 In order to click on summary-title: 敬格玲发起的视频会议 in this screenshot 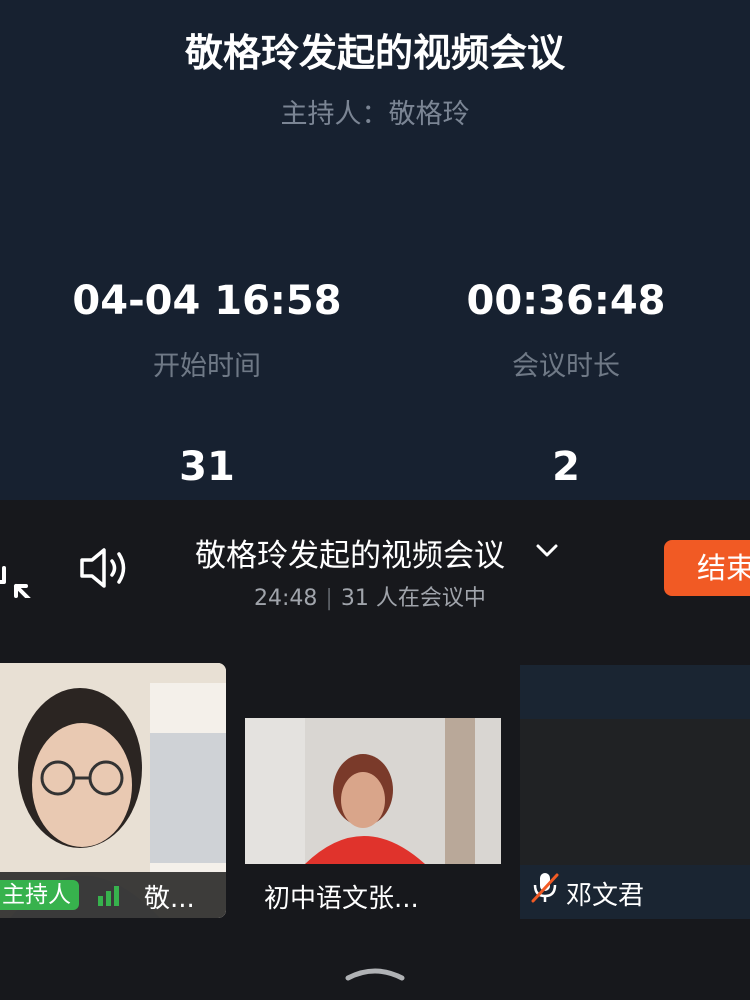, I will do `click(374, 53)`.